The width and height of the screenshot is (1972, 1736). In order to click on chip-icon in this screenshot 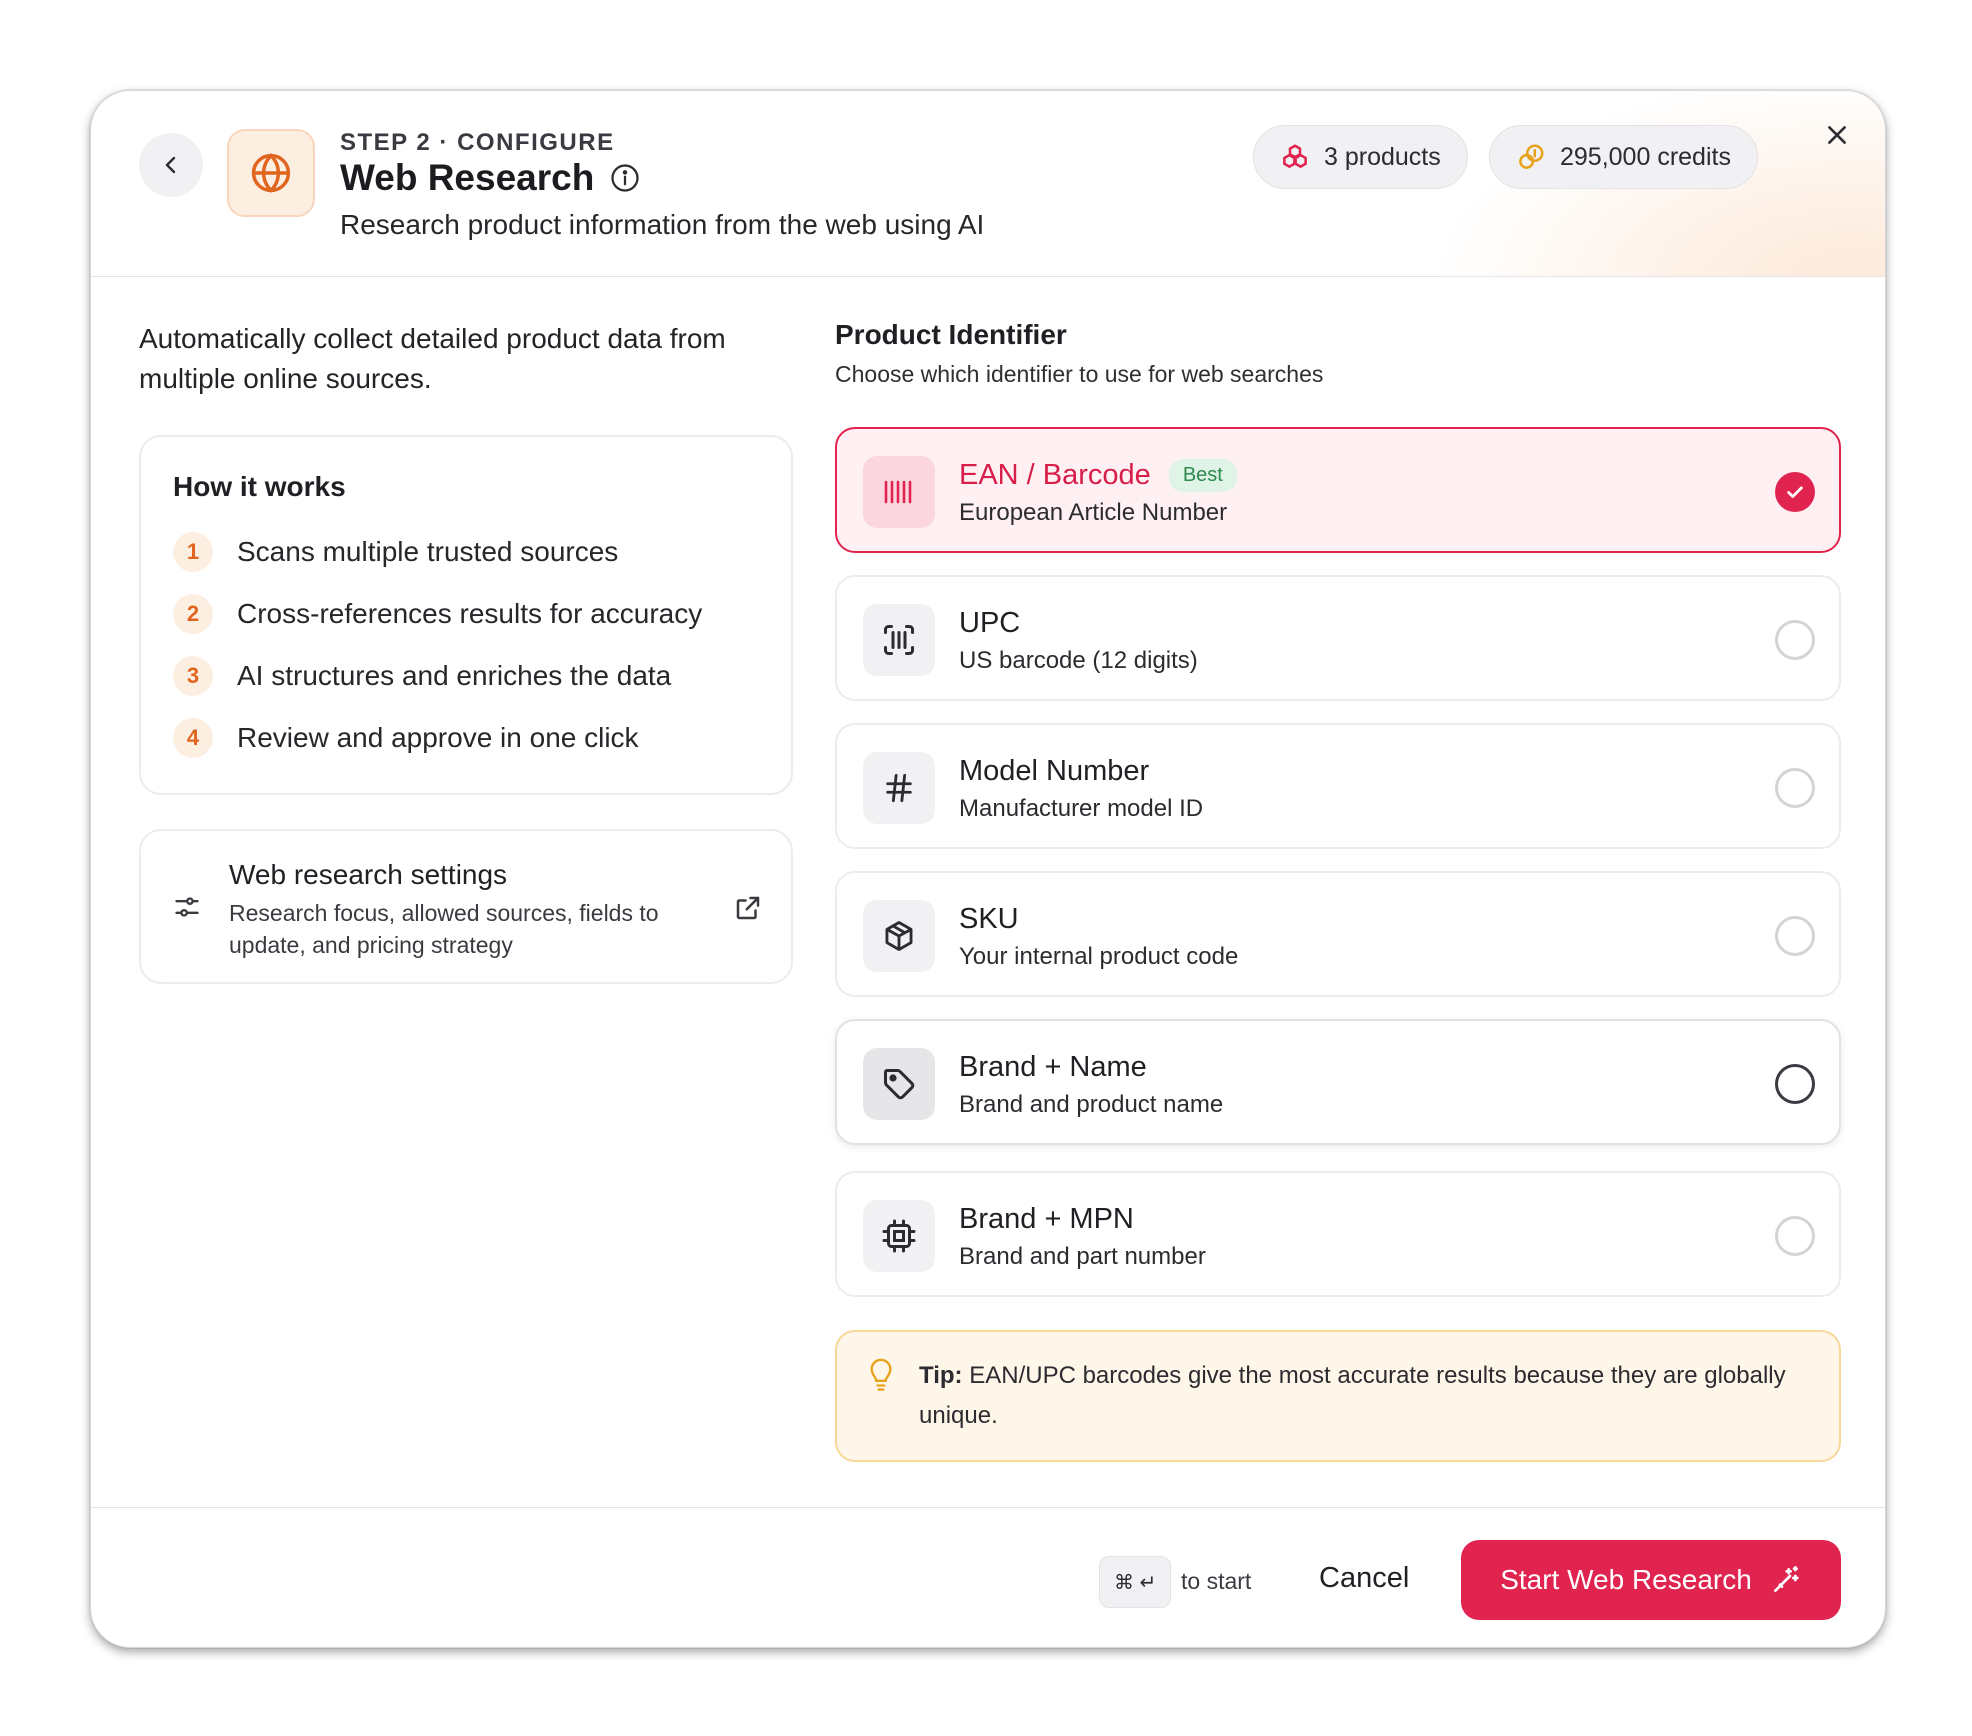, I will do `click(899, 1236)`.